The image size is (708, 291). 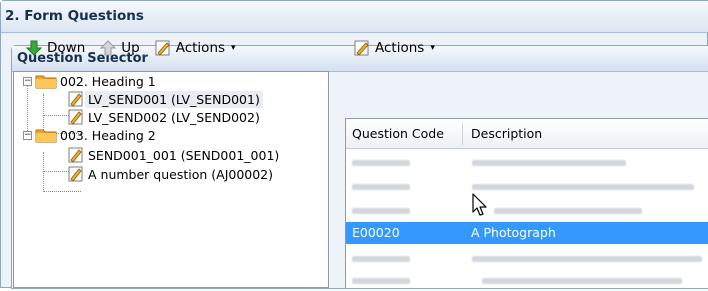 What do you see at coordinates (130, 48) in the screenshot?
I see `up-label: Up` at bounding box center [130, 48].